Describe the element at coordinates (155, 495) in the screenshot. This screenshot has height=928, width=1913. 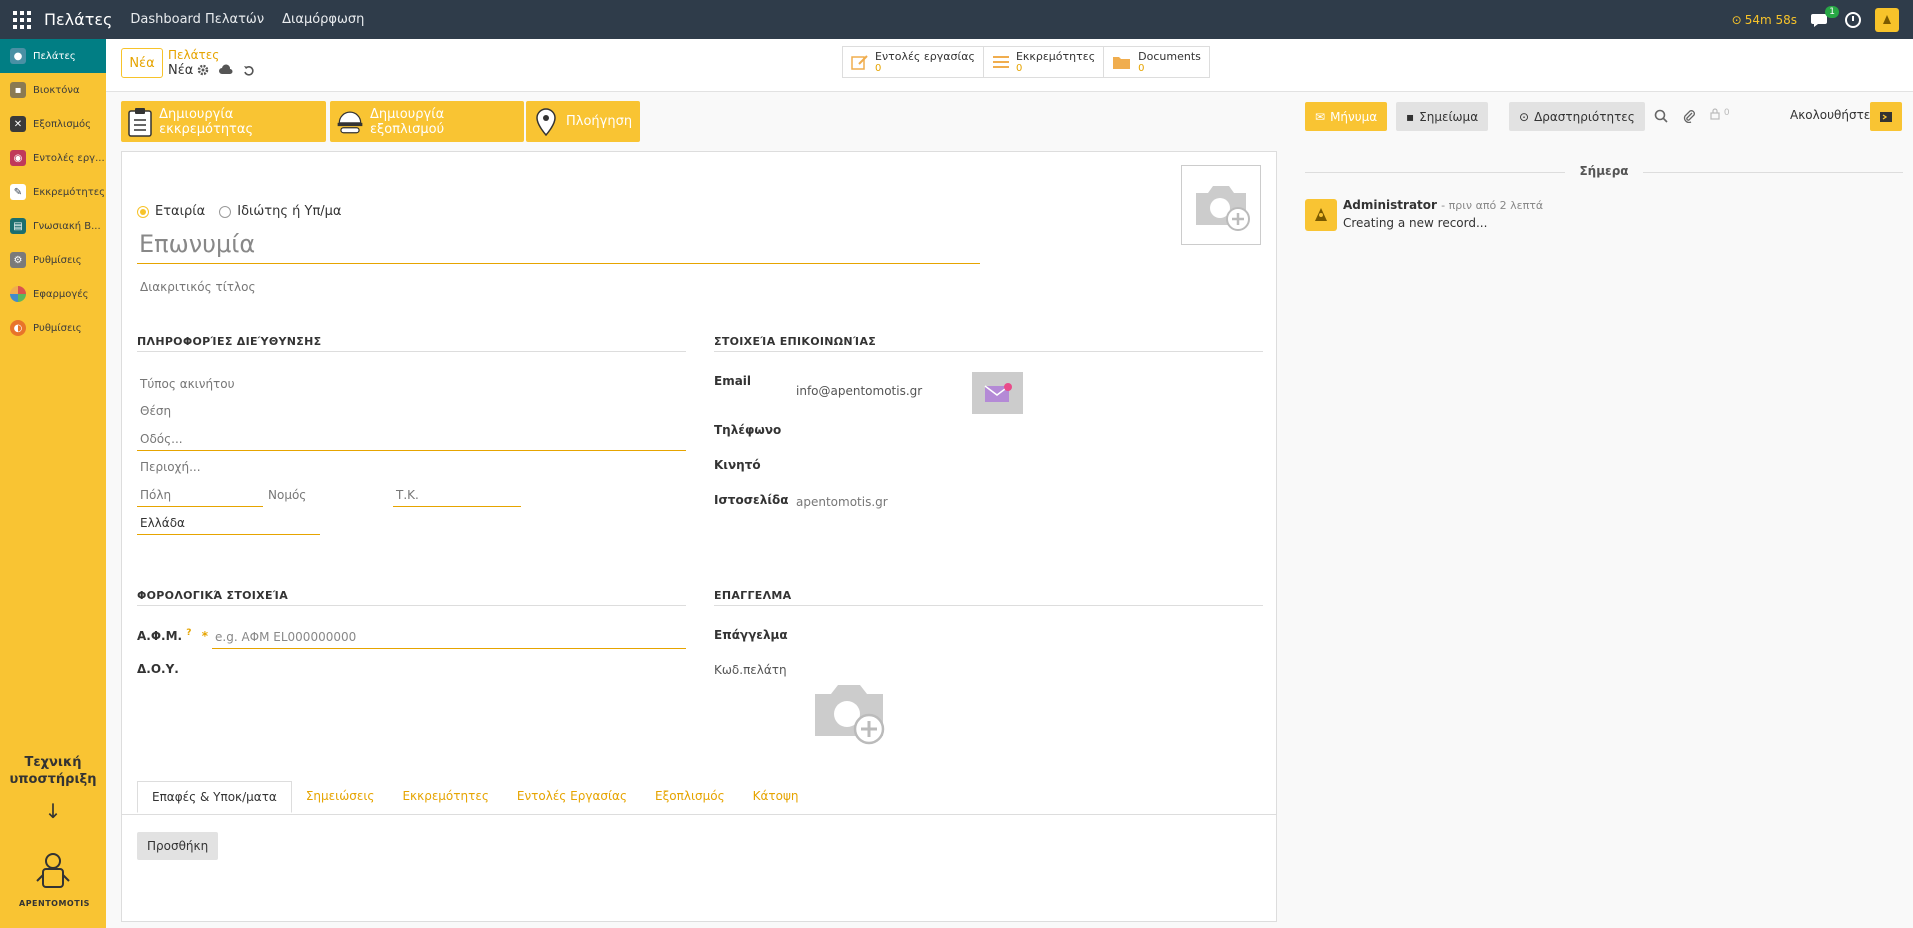
I see `city-field: Πόλη` at that location.